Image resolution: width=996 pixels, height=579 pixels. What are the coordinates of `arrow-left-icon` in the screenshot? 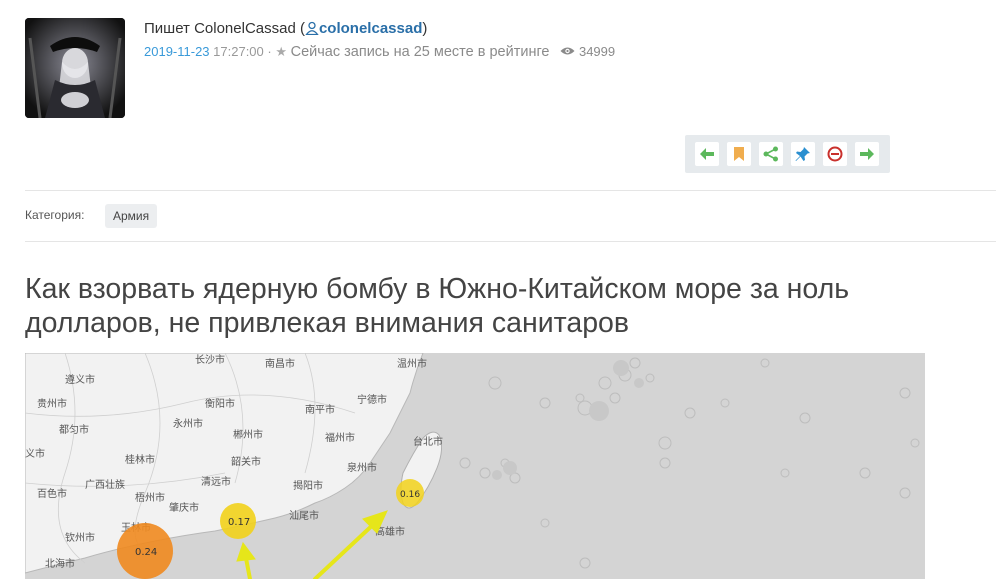 It's located at (707, 154).